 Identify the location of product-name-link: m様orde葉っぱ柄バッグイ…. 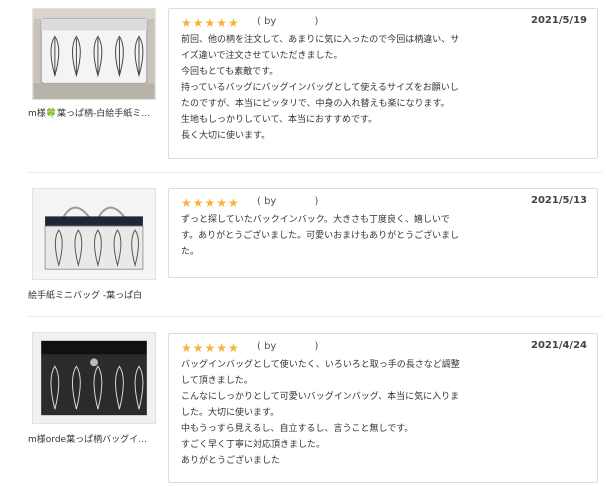
(97, 440).